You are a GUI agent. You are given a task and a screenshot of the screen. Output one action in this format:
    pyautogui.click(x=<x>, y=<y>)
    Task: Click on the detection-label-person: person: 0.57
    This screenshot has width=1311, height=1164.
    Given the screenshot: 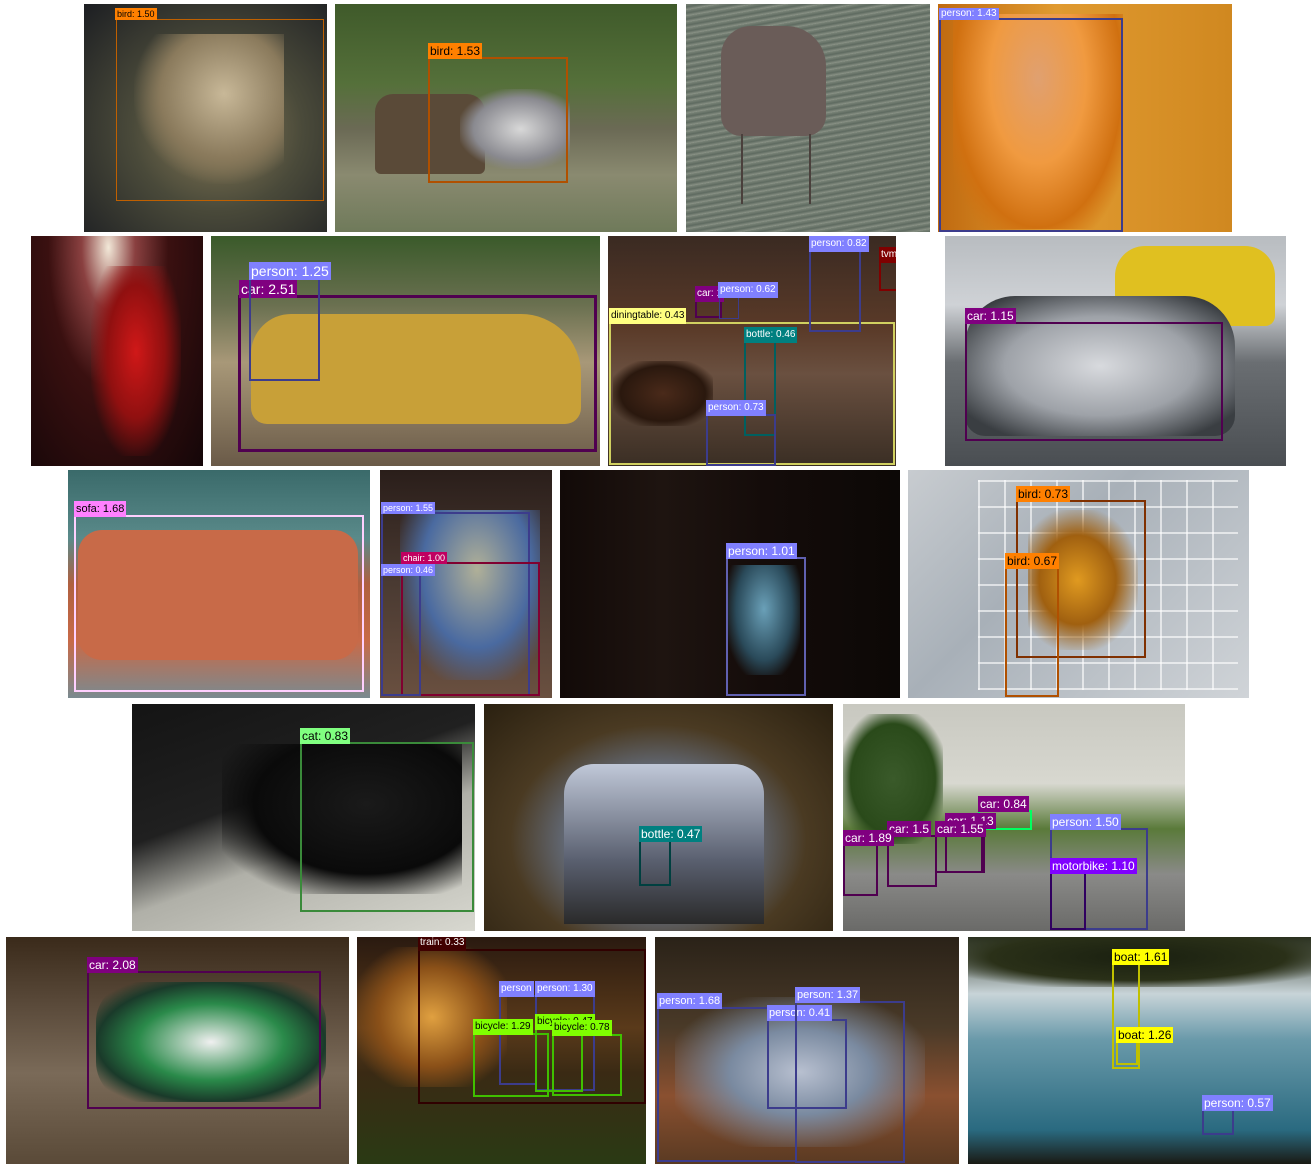 What is the action you would take?
    pyautogui.click(x=1237, y=1103)
    